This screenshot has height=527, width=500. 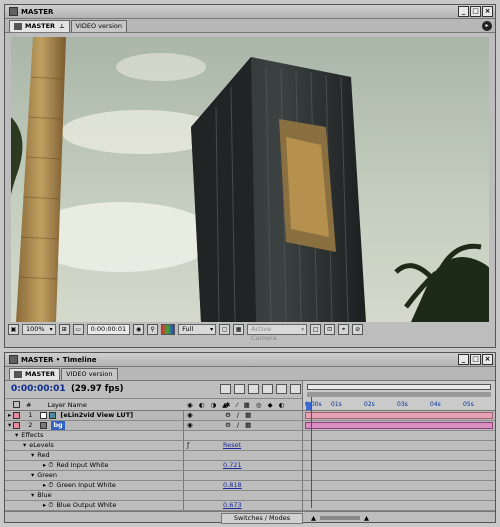 What do you see at coordinates (262, 518) in the screenshot?
I see `switches-modes-toggle: Switches / Modes` at bounding box center [262, 518].